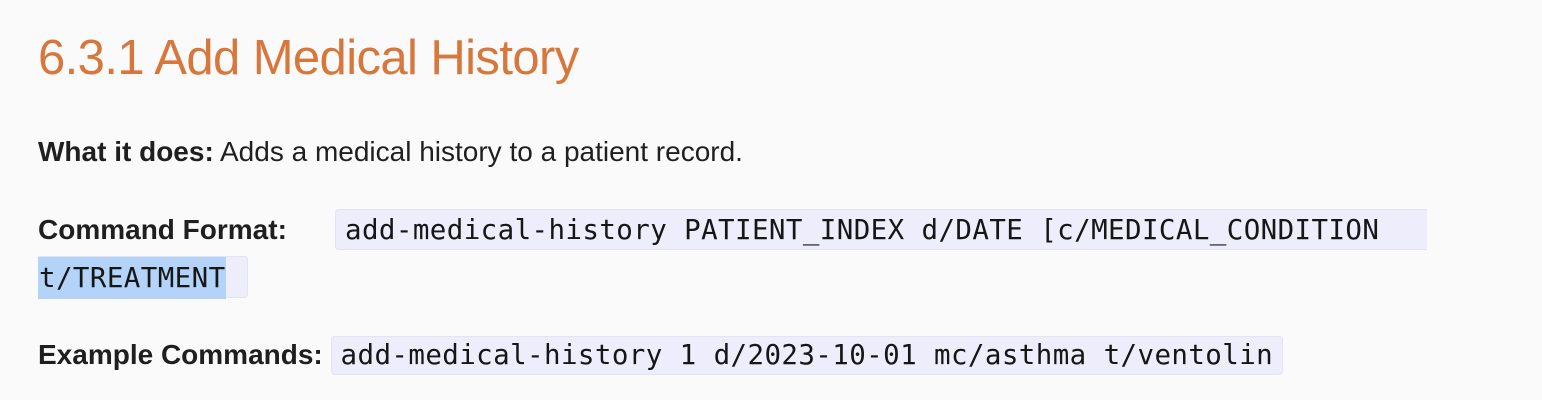  I want to click on command-format-label: Command Format:, so click(162, 229).